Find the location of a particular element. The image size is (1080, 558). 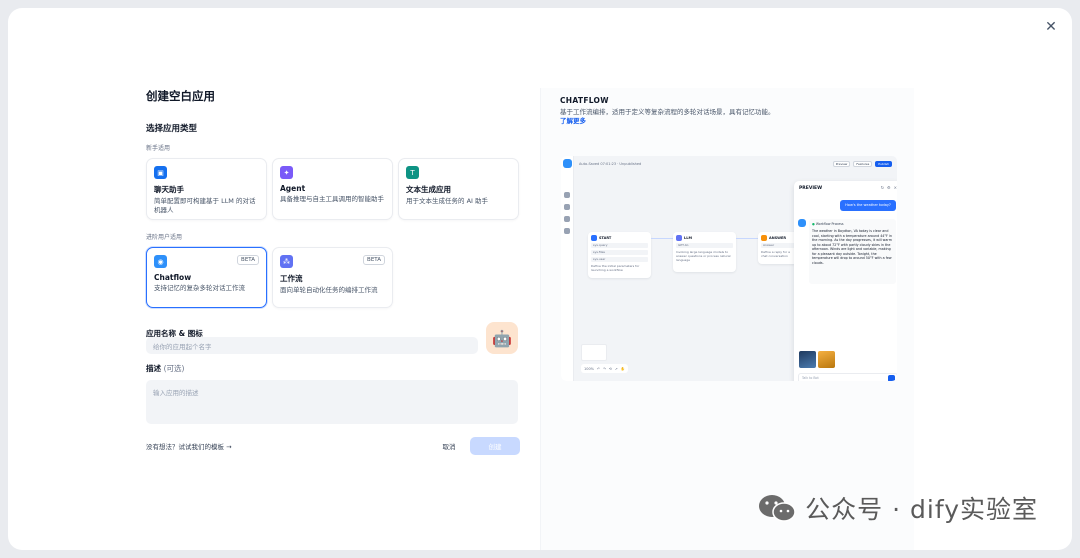

advanced-label: 进阶用户适用 is located at coordinates (164, 237).